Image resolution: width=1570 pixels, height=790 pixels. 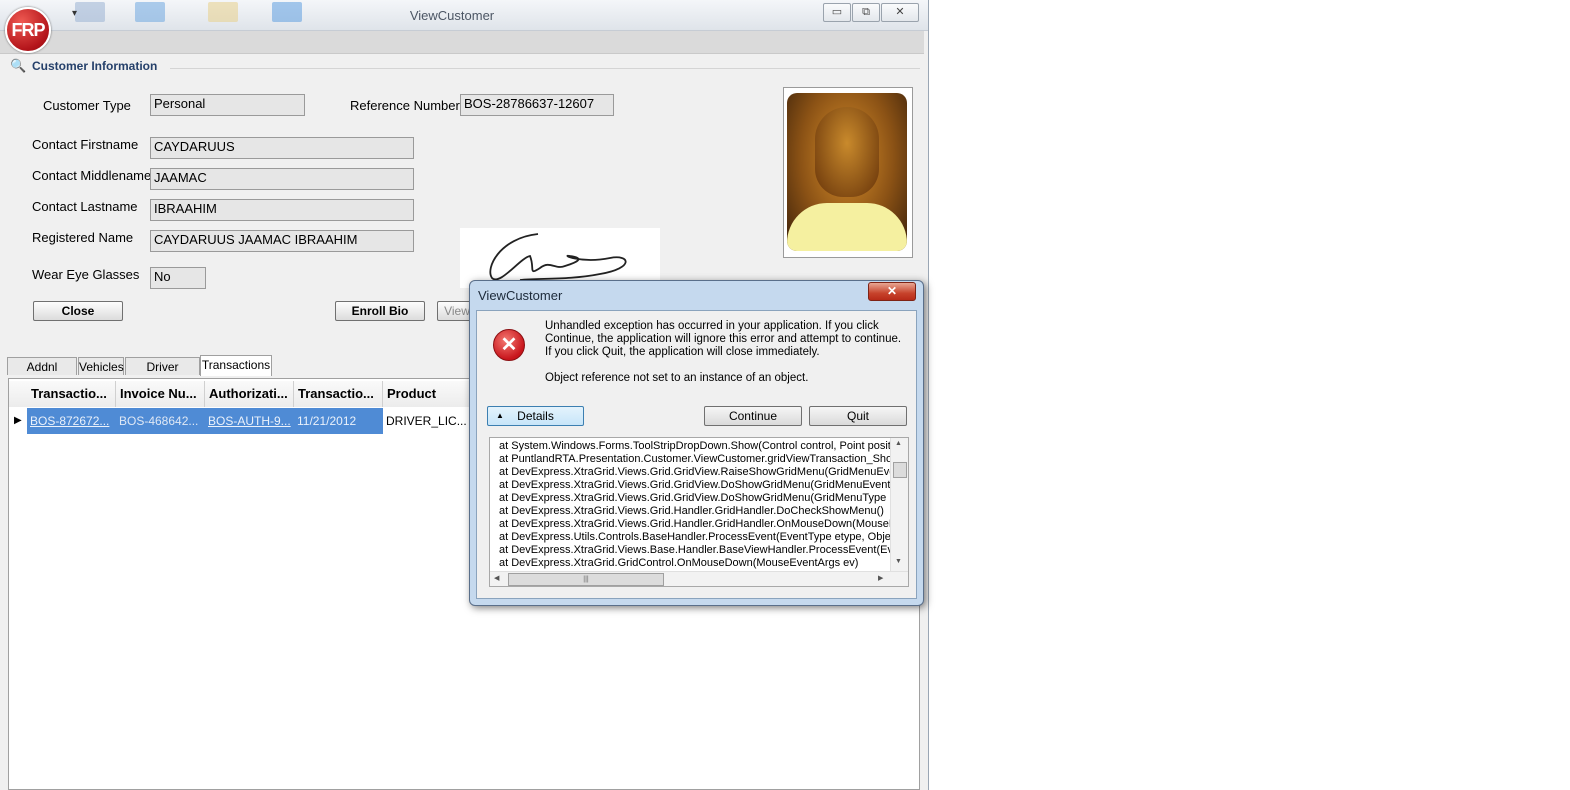 I want to click on customer-photo-frame, so click(x=848, y=172).